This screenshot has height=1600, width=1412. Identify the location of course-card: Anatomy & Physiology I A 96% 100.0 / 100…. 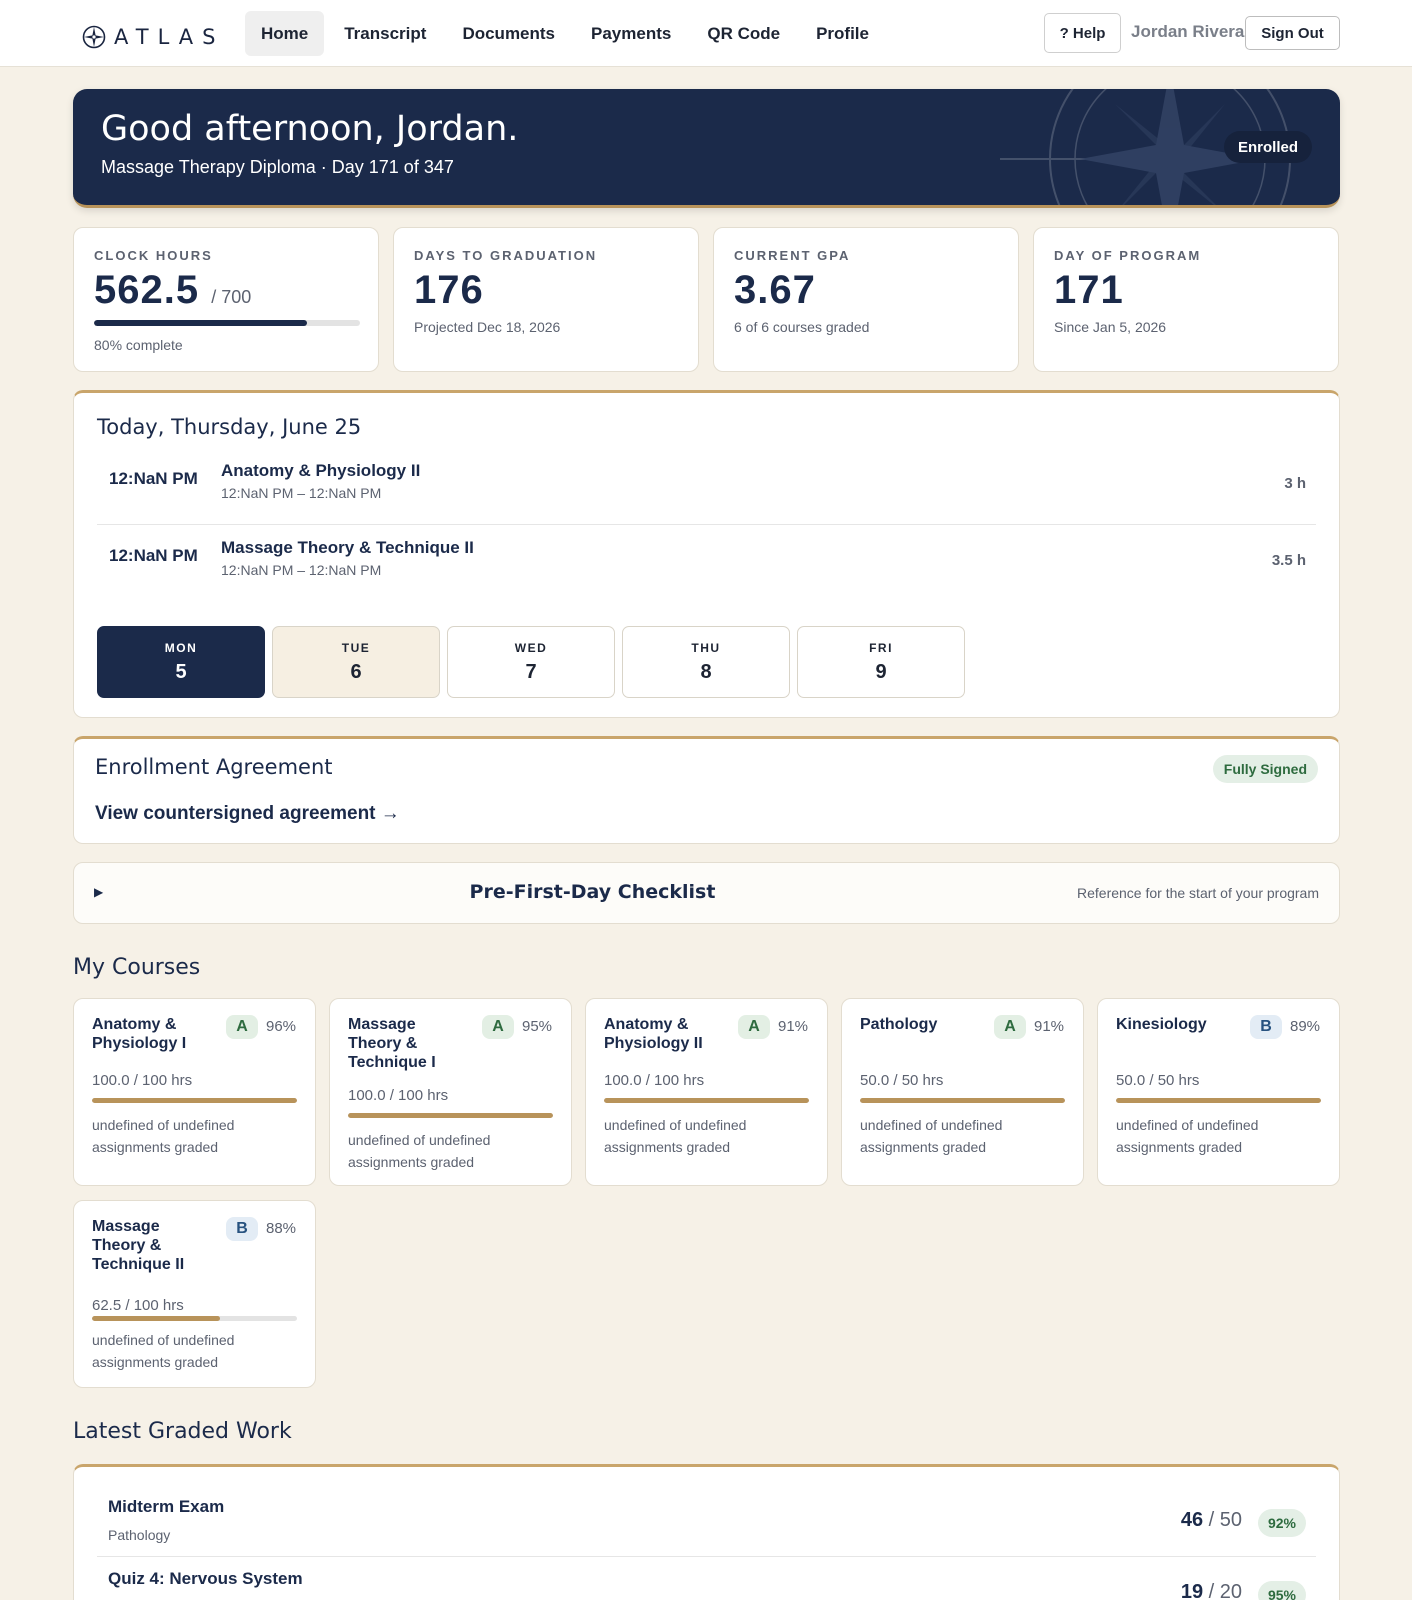
(194, 1092).